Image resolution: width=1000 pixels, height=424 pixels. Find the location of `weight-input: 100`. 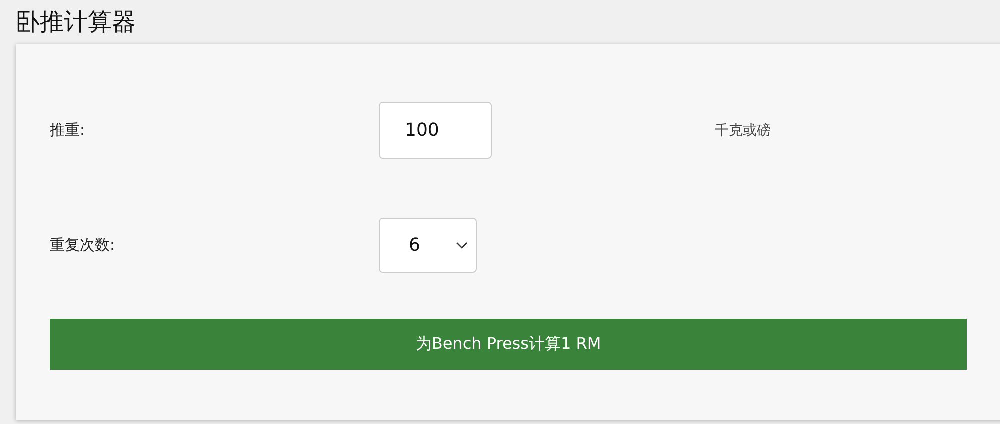

weight-input: 100 is located at coordinates (435, 130).